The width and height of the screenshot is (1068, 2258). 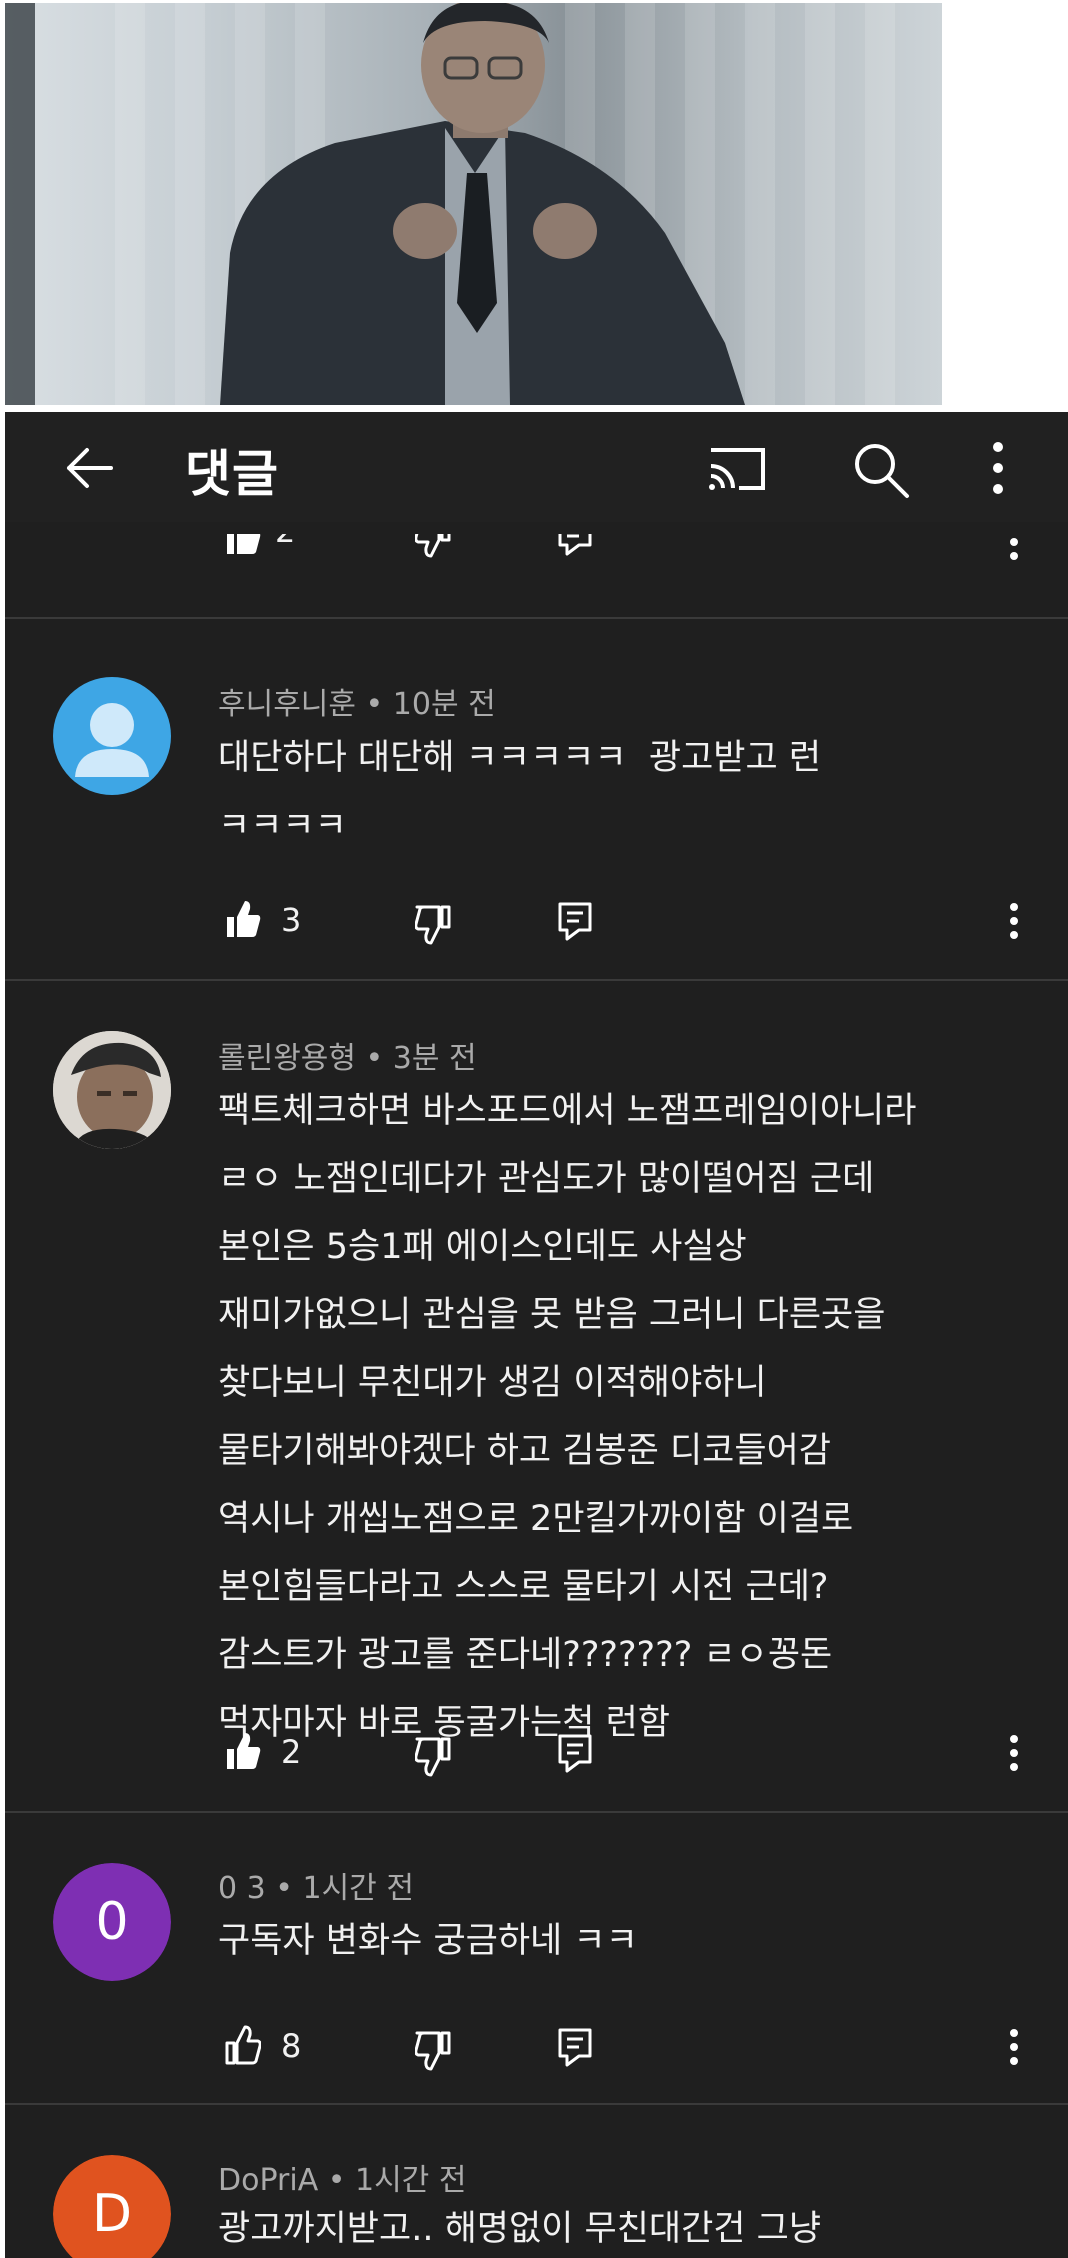 I want to click on avatar: 0, so click(x=112, y=1922).